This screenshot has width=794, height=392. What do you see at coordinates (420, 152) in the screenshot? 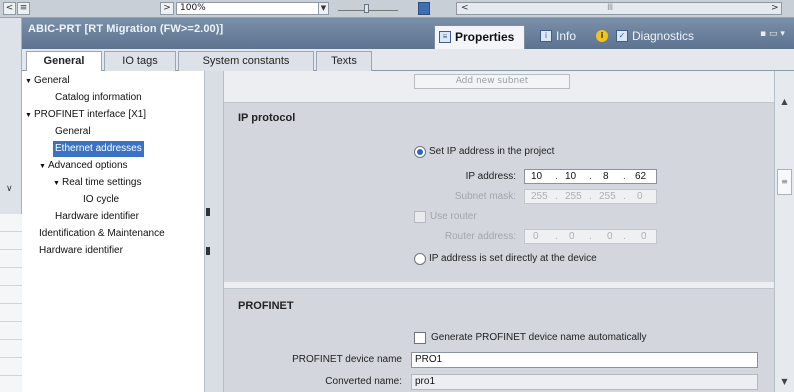
I see `set-ip-radio` at bounding box center [420, 152].